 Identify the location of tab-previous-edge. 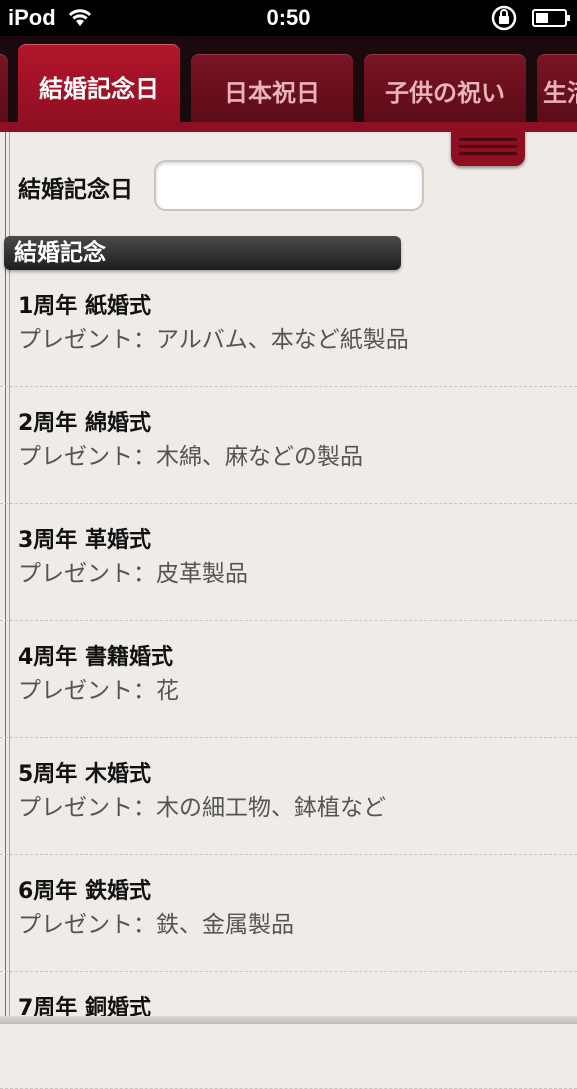
(4, 90).